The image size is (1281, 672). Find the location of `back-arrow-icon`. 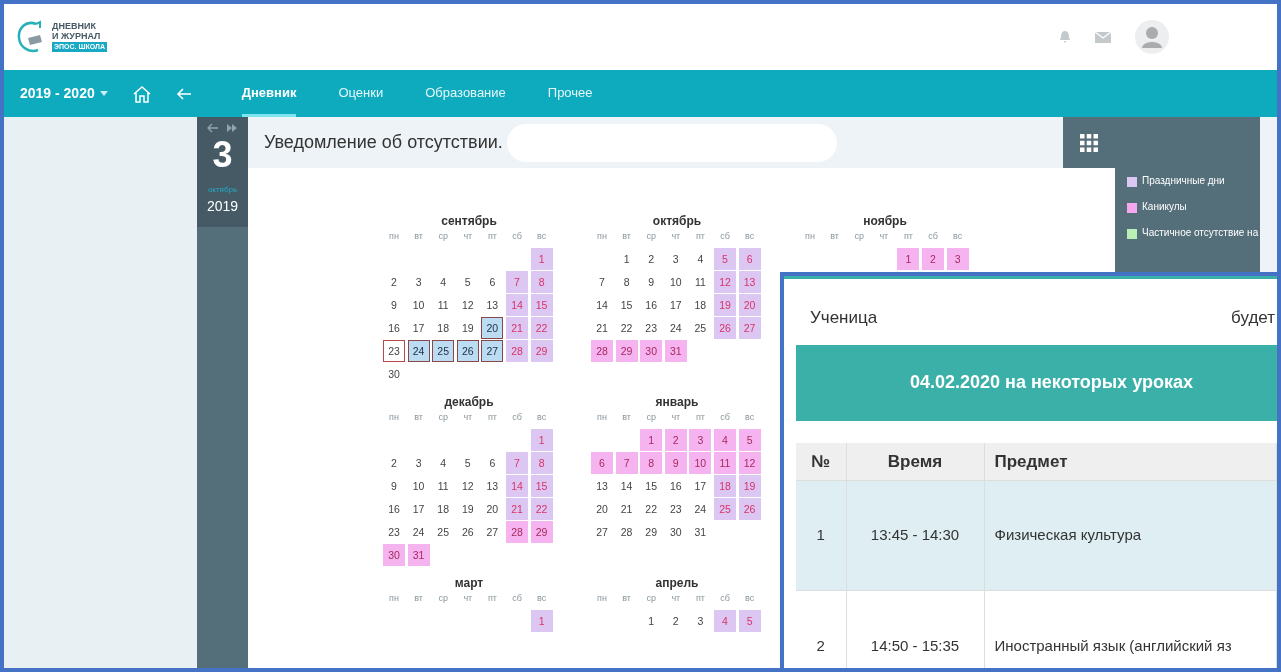

back-arrow-icon is located at coordinates (183, 93).